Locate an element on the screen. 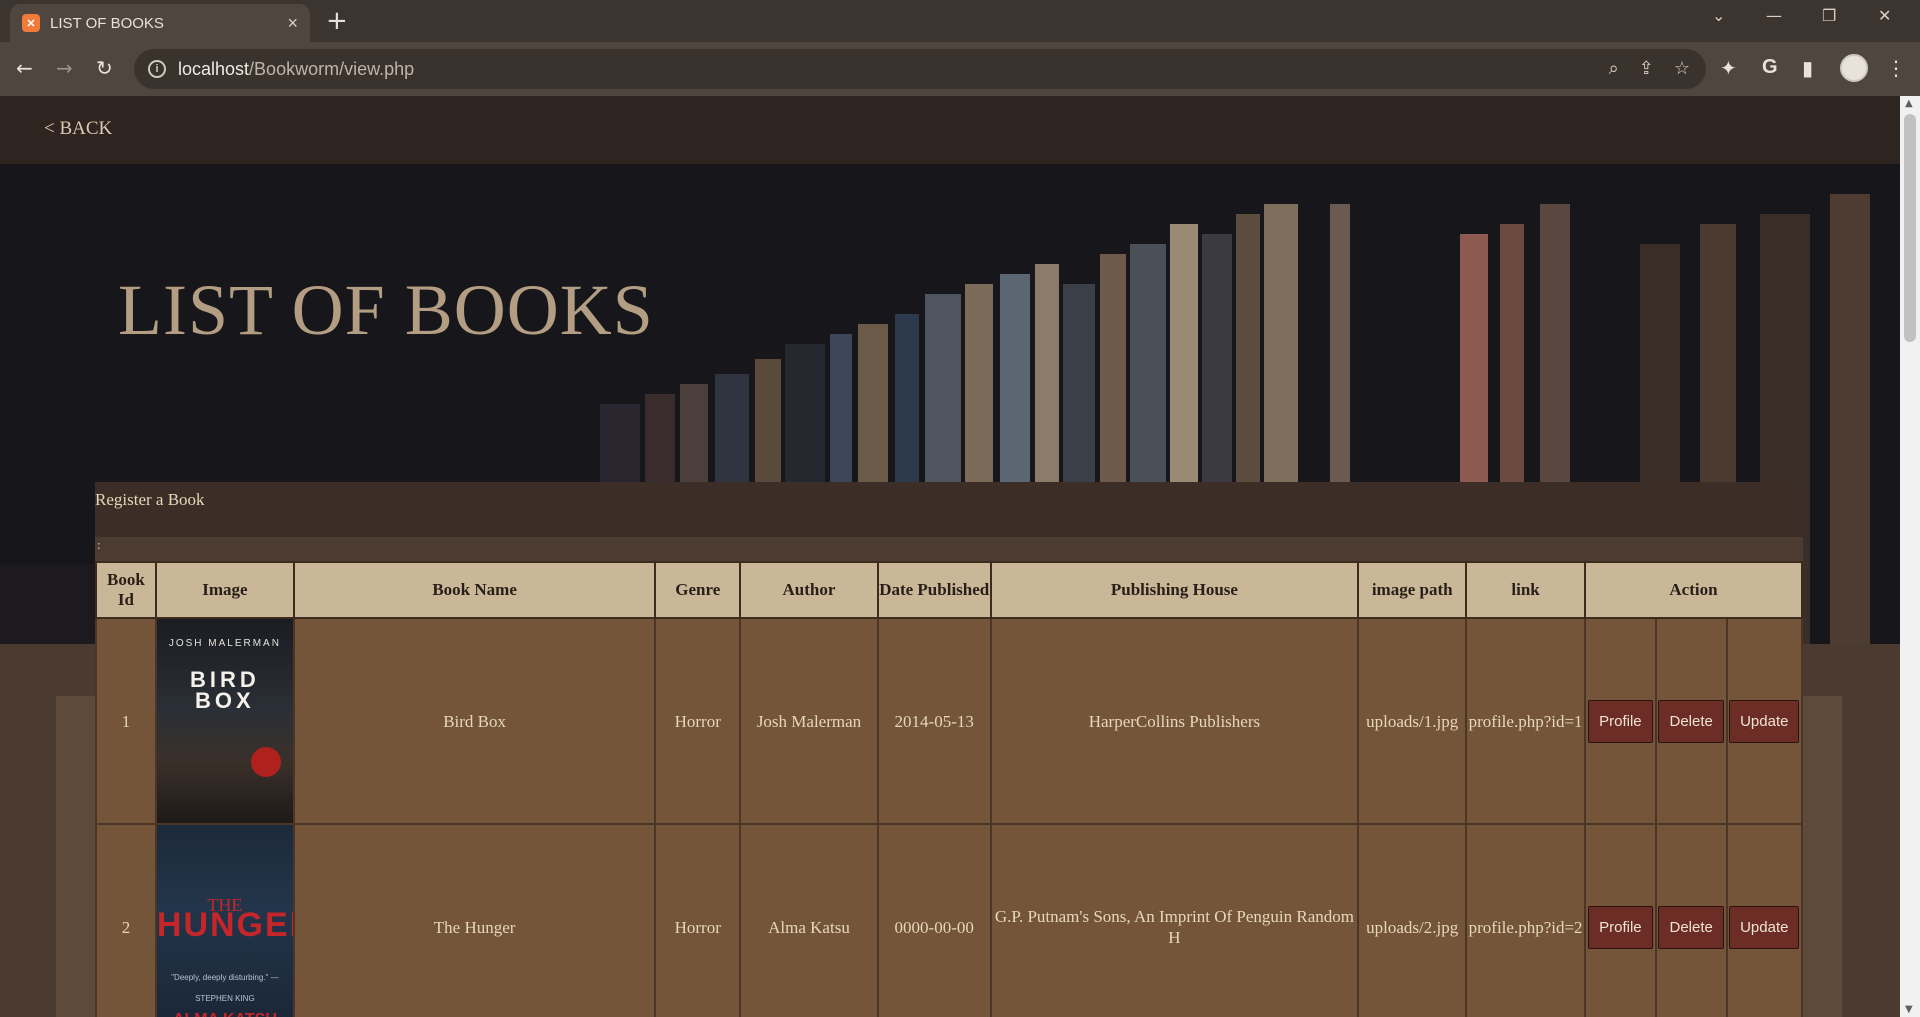  header-publishing-house: Publishing House is located at coordinates (1174, 590).